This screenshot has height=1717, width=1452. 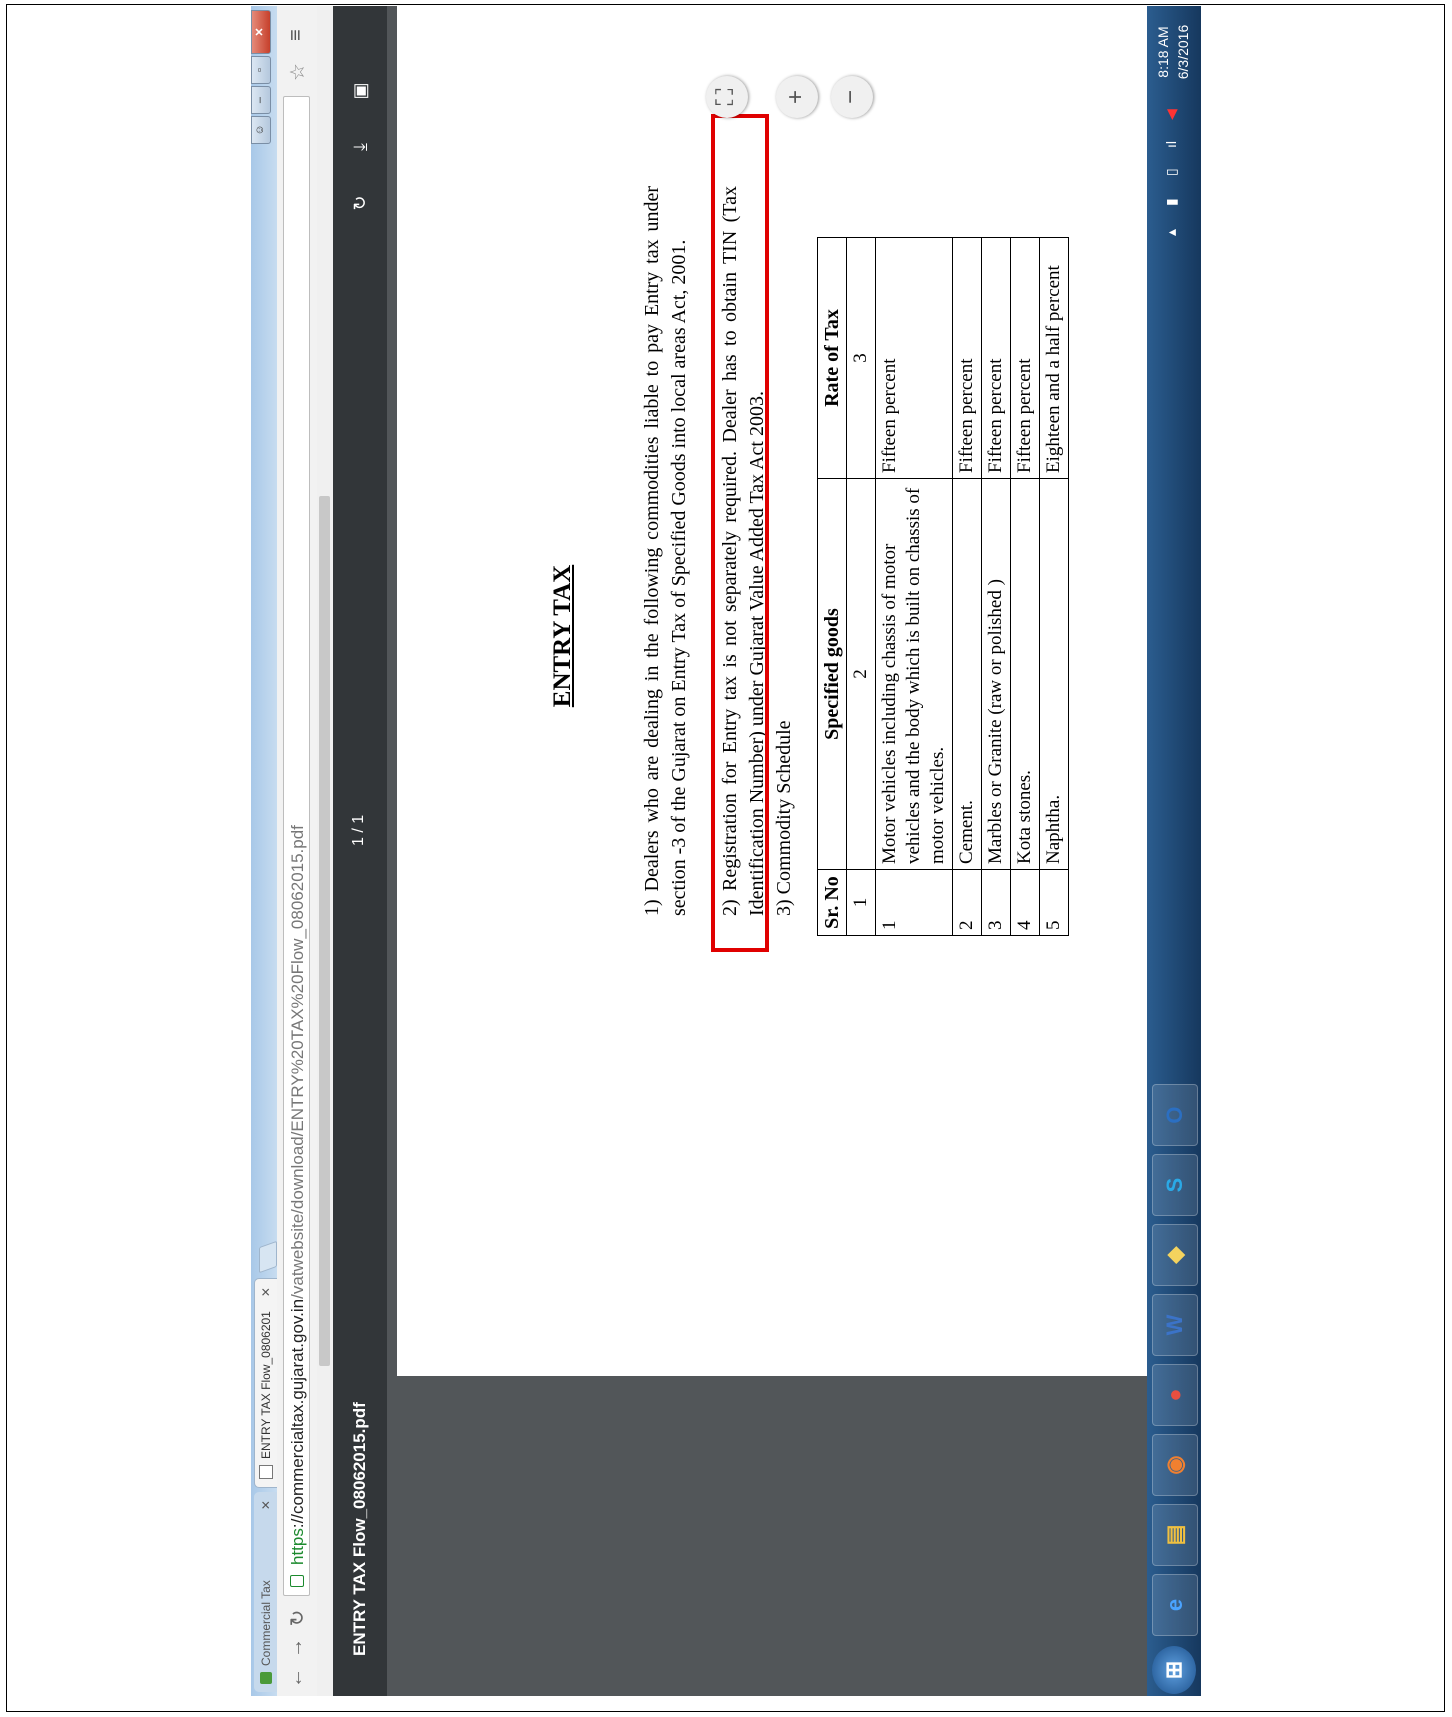 I want to click on bookmark-star-icon: ☆, so click(x=297, y=72).